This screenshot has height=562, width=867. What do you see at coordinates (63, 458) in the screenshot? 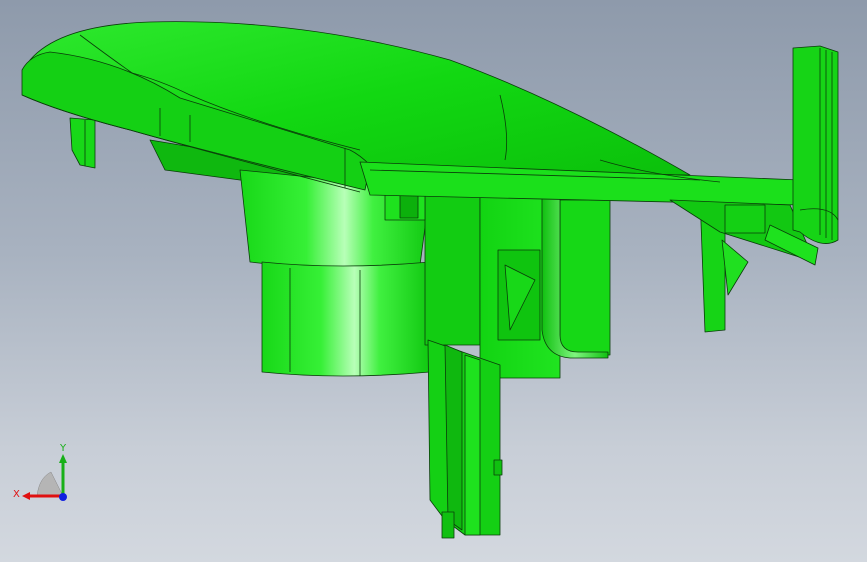
I see `y-axis-arrowhead` at bounding box center [63, 458].